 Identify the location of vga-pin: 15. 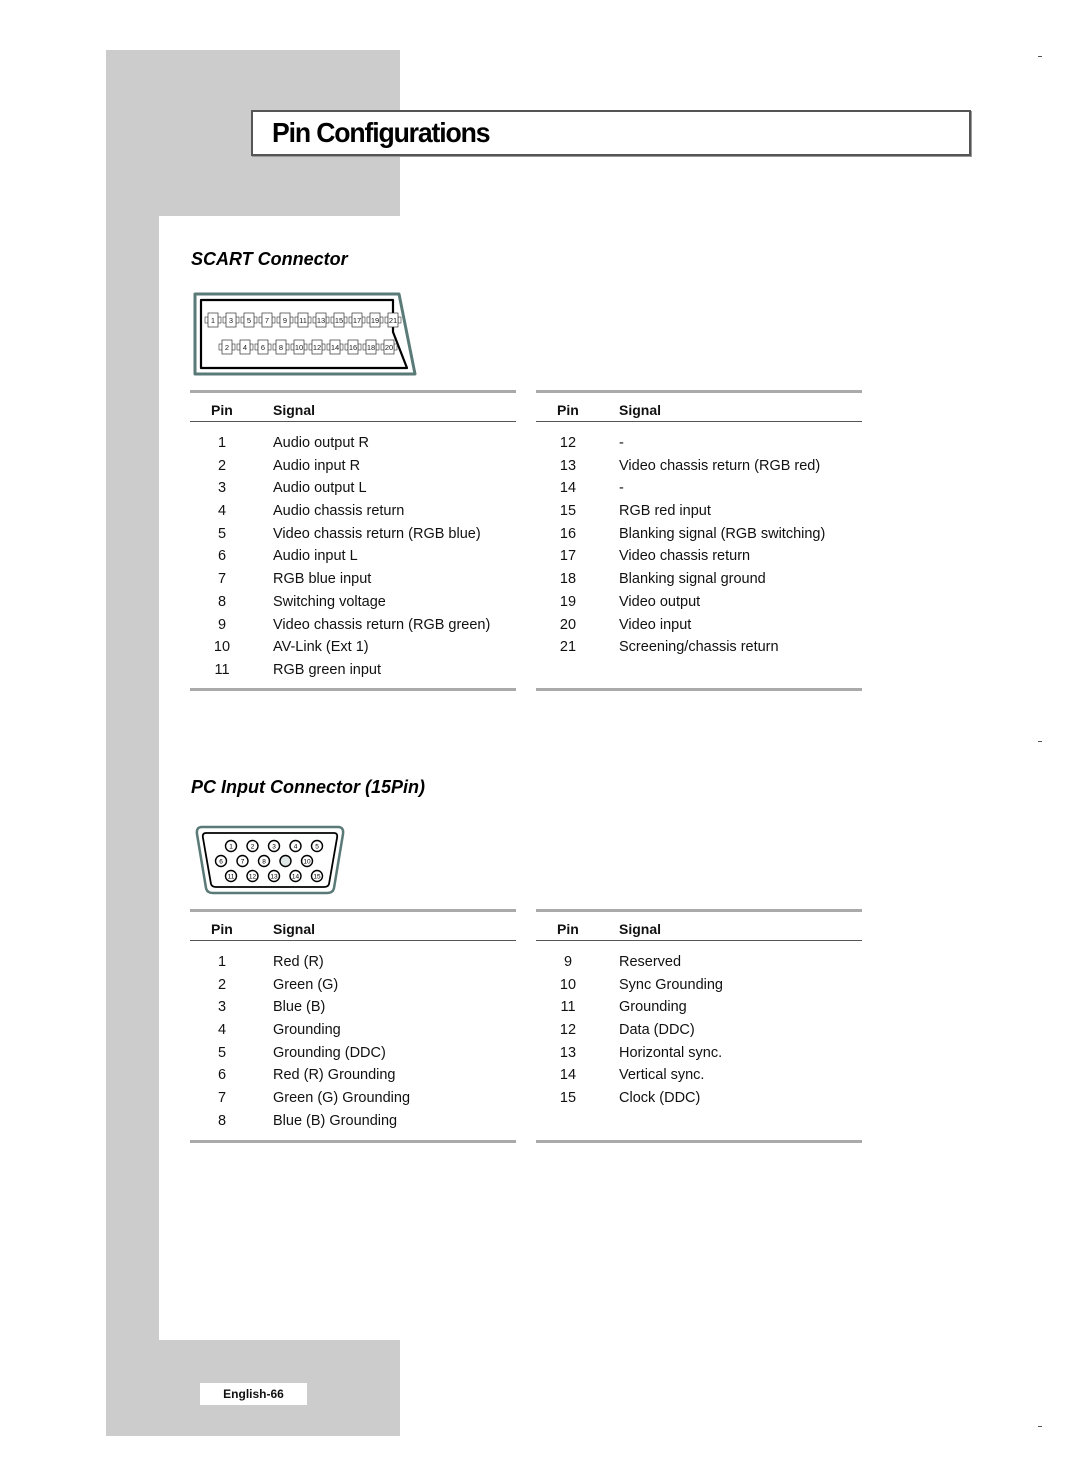
(317, 876).